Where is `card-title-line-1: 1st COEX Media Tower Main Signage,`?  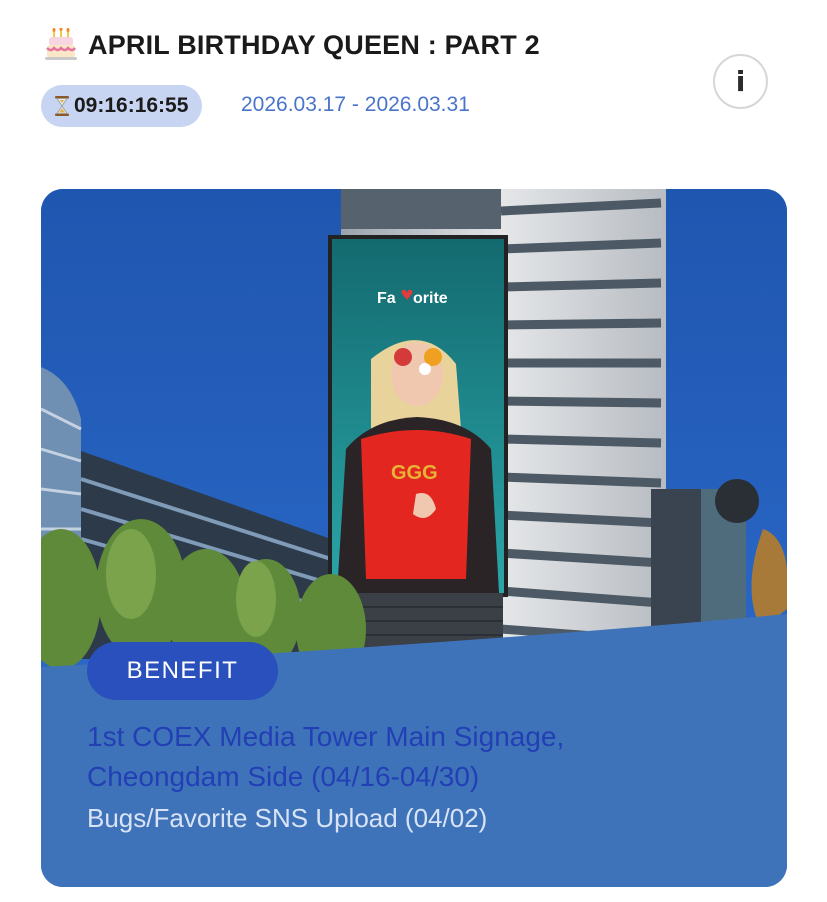 card-title-line-1: 1st COEX Media Tower Main Signage, is located at coordinates (326, 736).